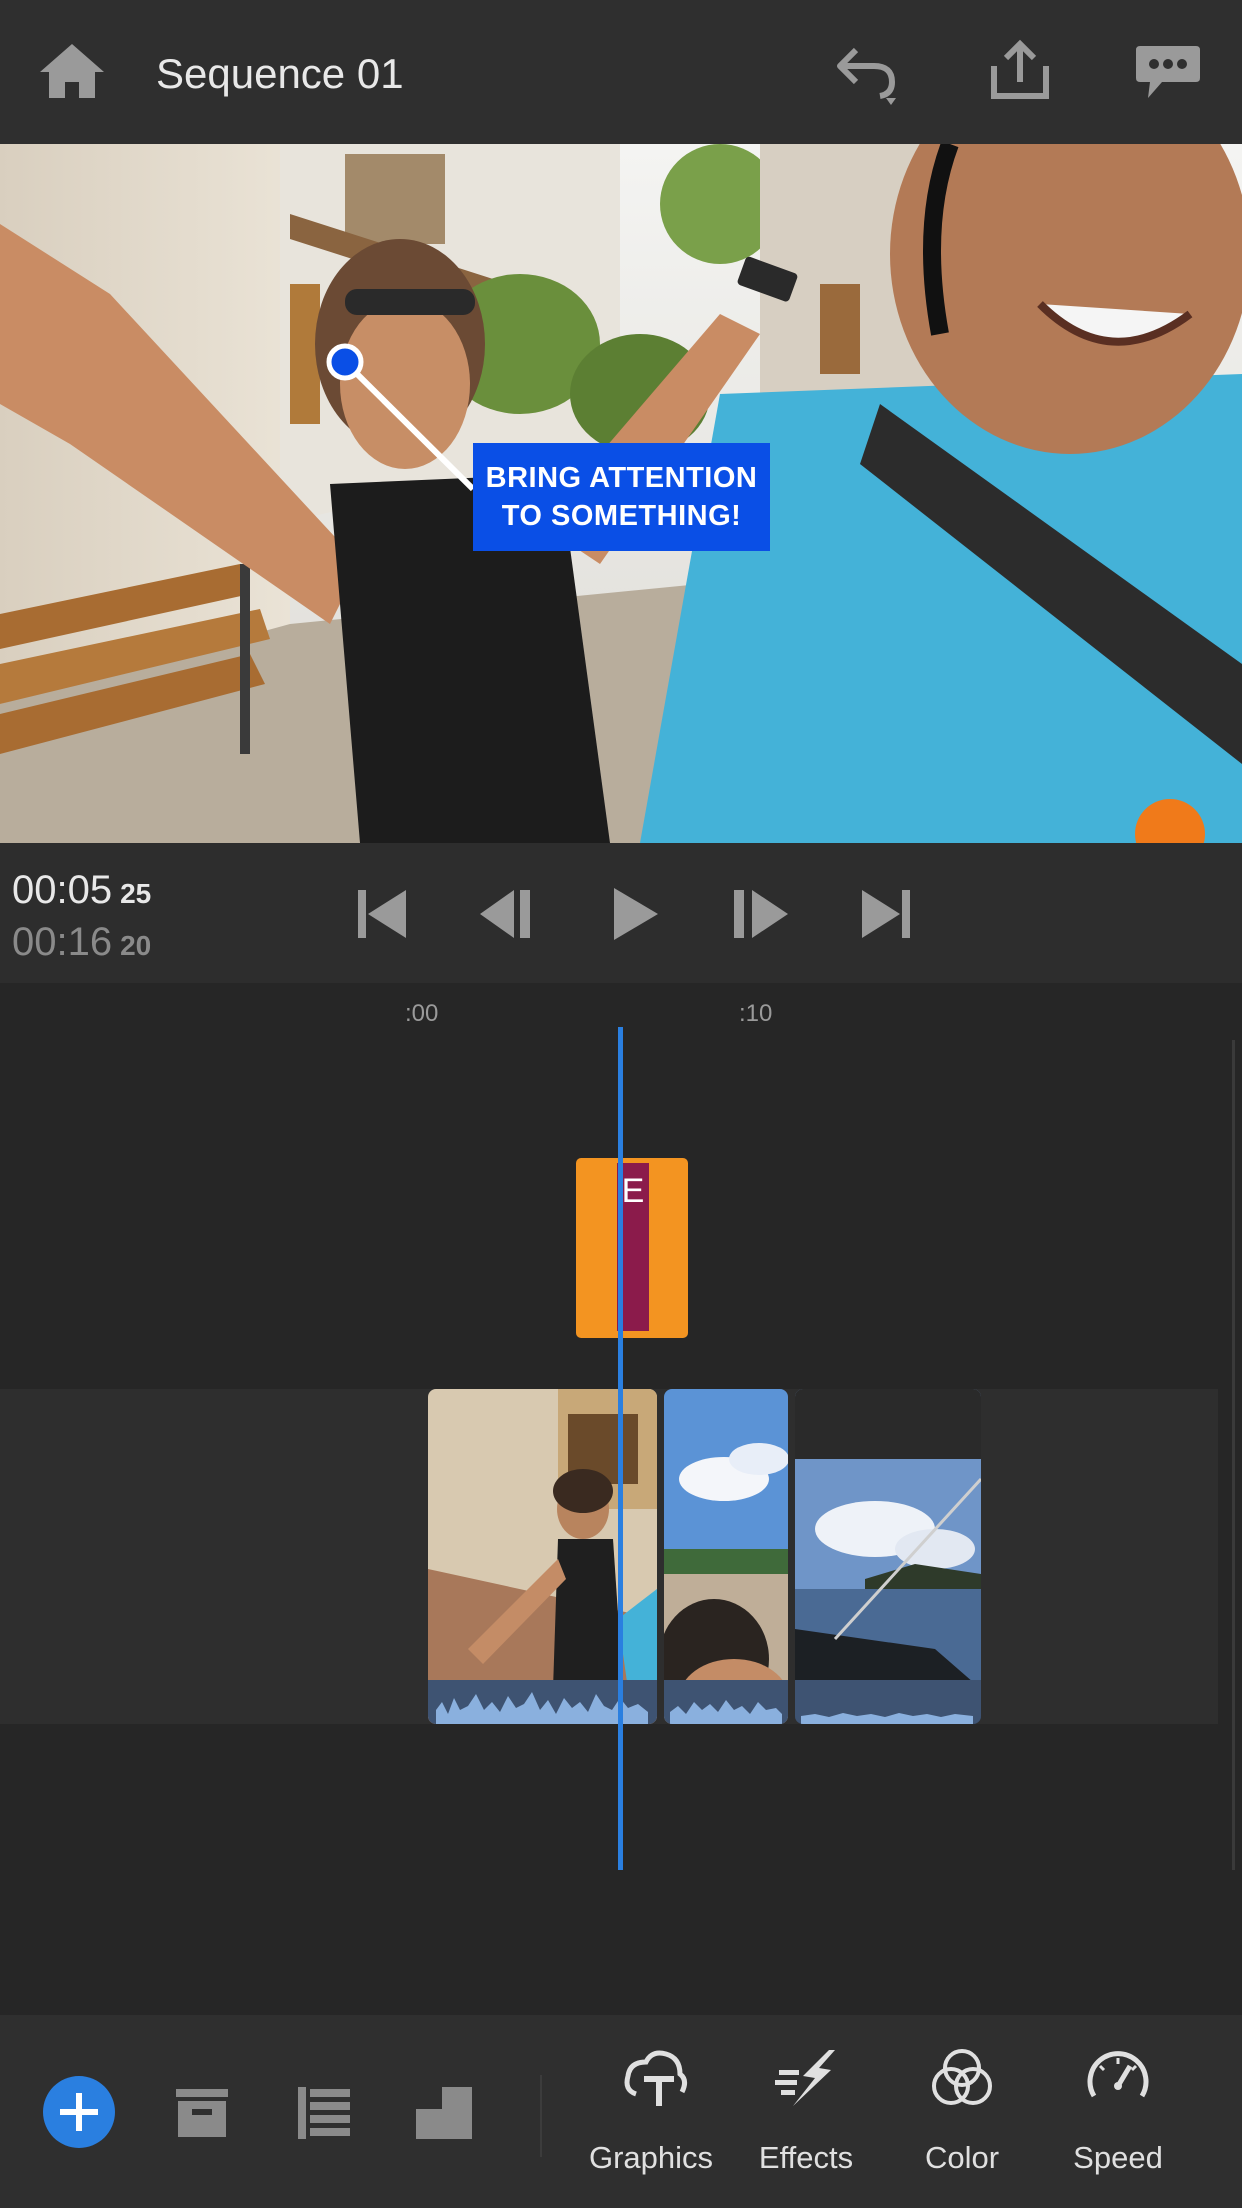 The image size is (1242, 2208). I want to click on undo-icon, so click(868, 72).